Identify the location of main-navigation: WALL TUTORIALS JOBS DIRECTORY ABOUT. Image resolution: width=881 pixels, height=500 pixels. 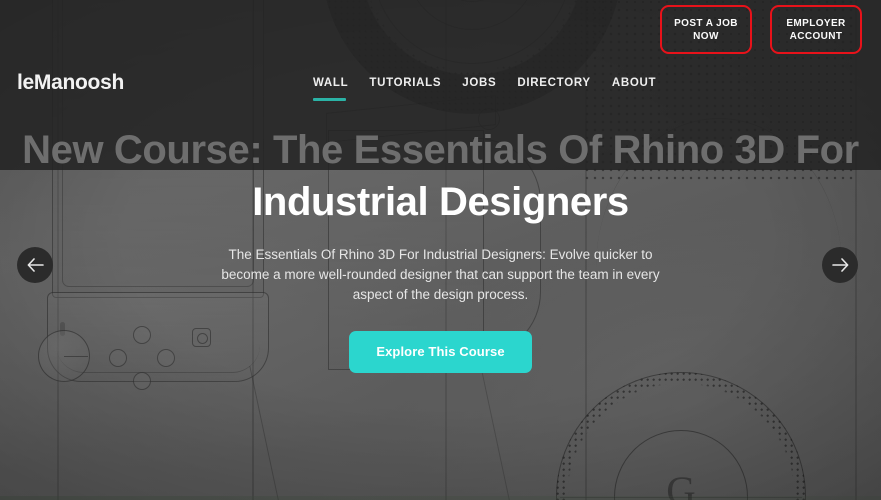
(495, 89).